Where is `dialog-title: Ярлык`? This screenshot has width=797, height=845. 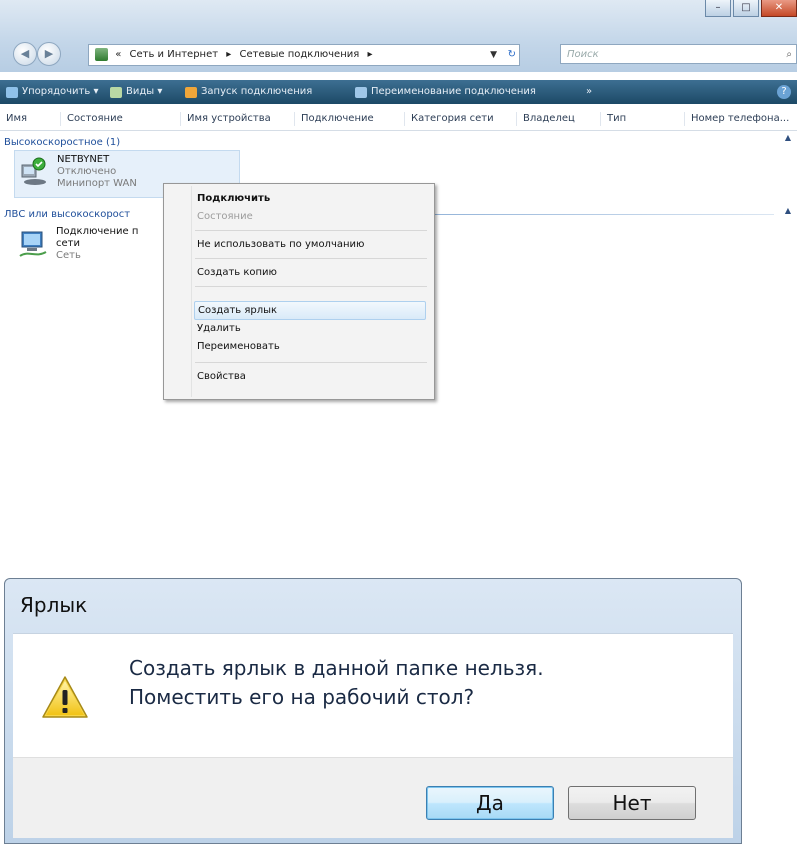
dialog-title: Ярлык is located at coordinates (54, 605).